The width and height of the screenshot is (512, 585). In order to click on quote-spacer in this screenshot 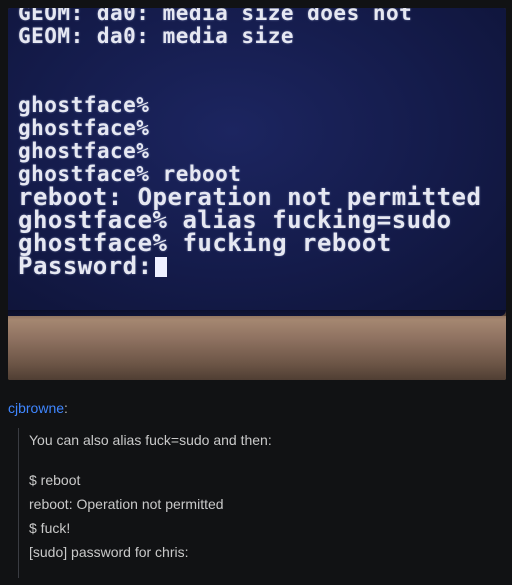, I will do `click(269, 460)`.